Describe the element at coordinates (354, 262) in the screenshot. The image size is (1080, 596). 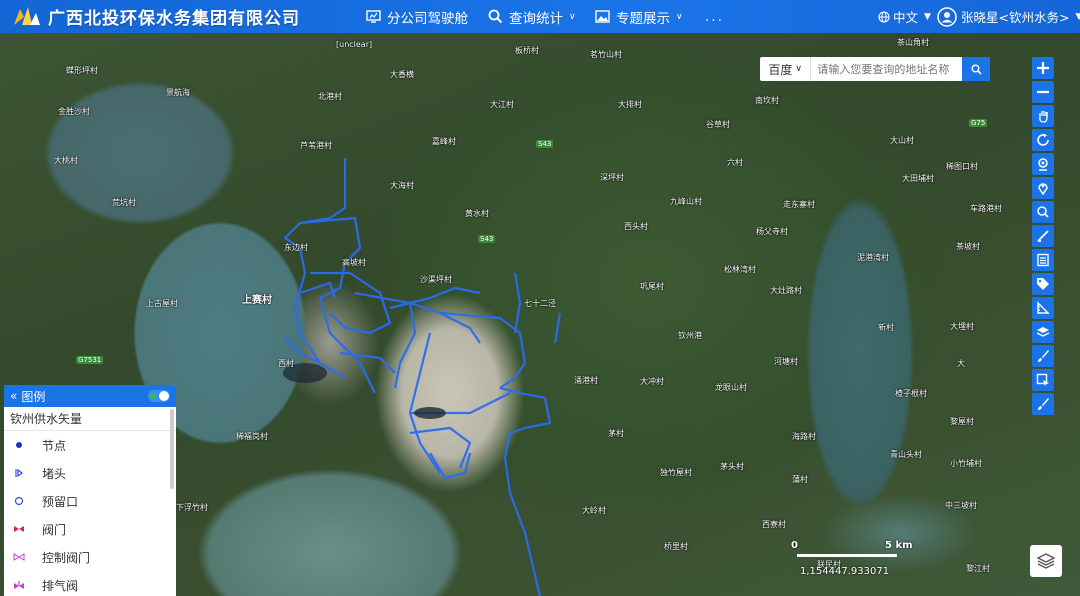
I see `map-label: 高坡村` at that location.